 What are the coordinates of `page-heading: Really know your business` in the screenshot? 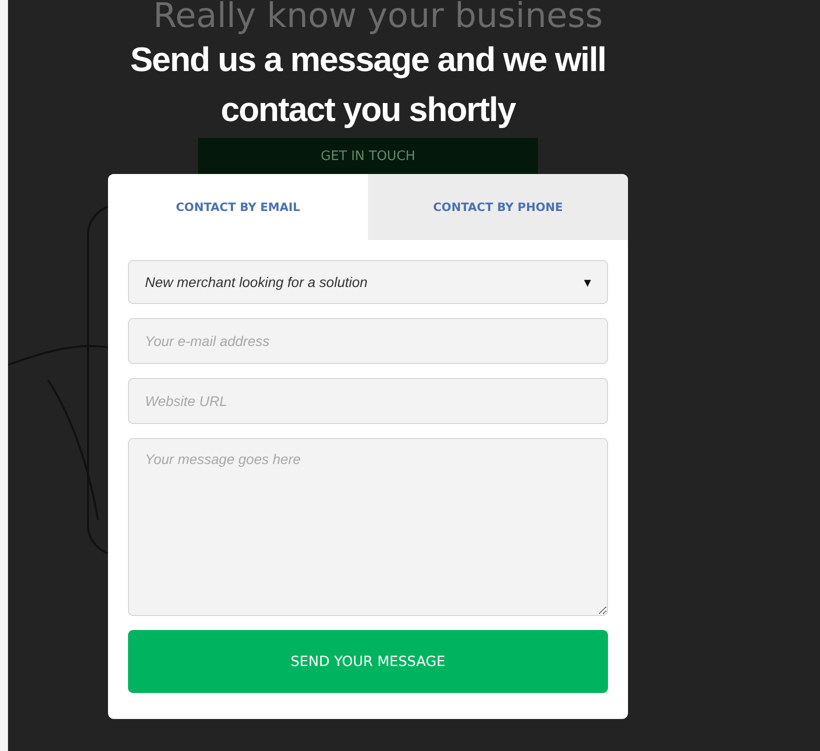 It's located at (378, 18).